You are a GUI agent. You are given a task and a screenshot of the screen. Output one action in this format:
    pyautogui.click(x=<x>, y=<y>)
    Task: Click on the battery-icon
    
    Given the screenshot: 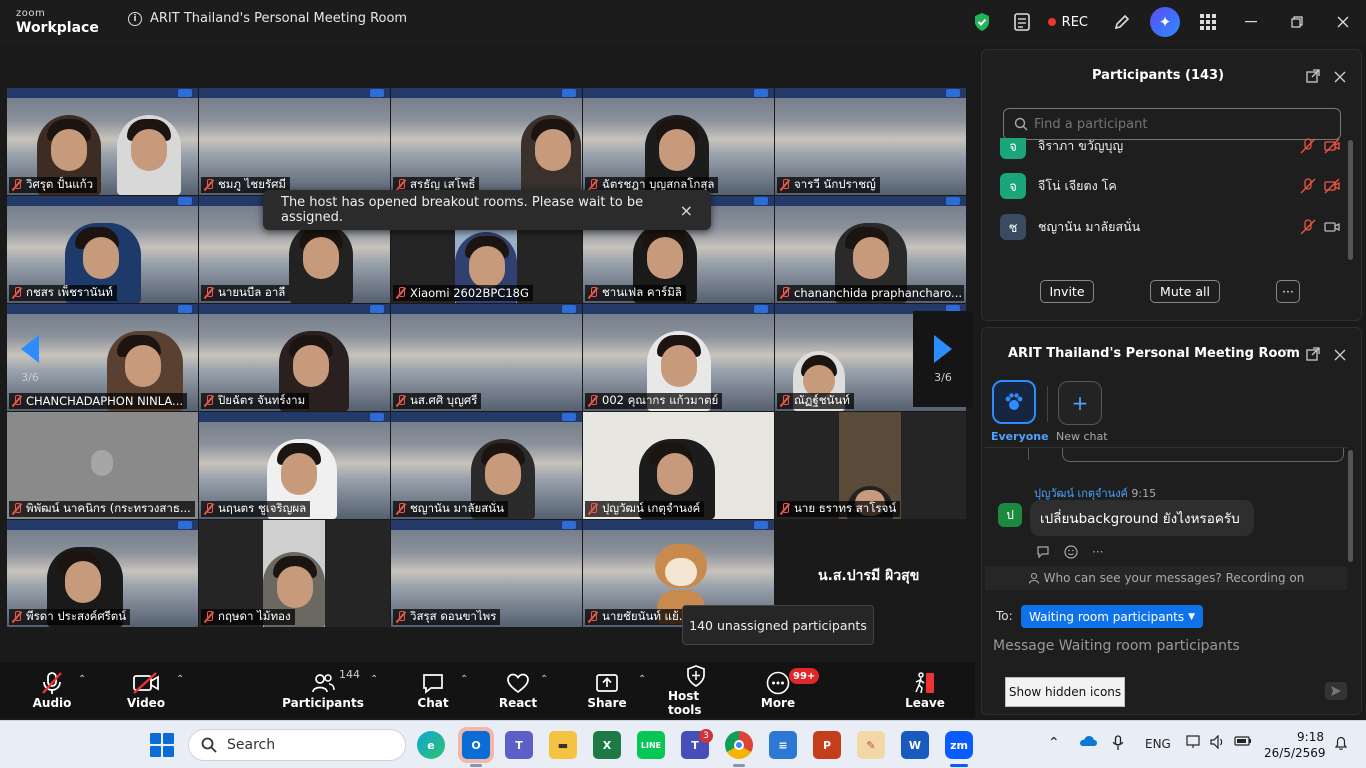 What is the action you would take?
    pyautogui.click(x=1243, y=742)
    